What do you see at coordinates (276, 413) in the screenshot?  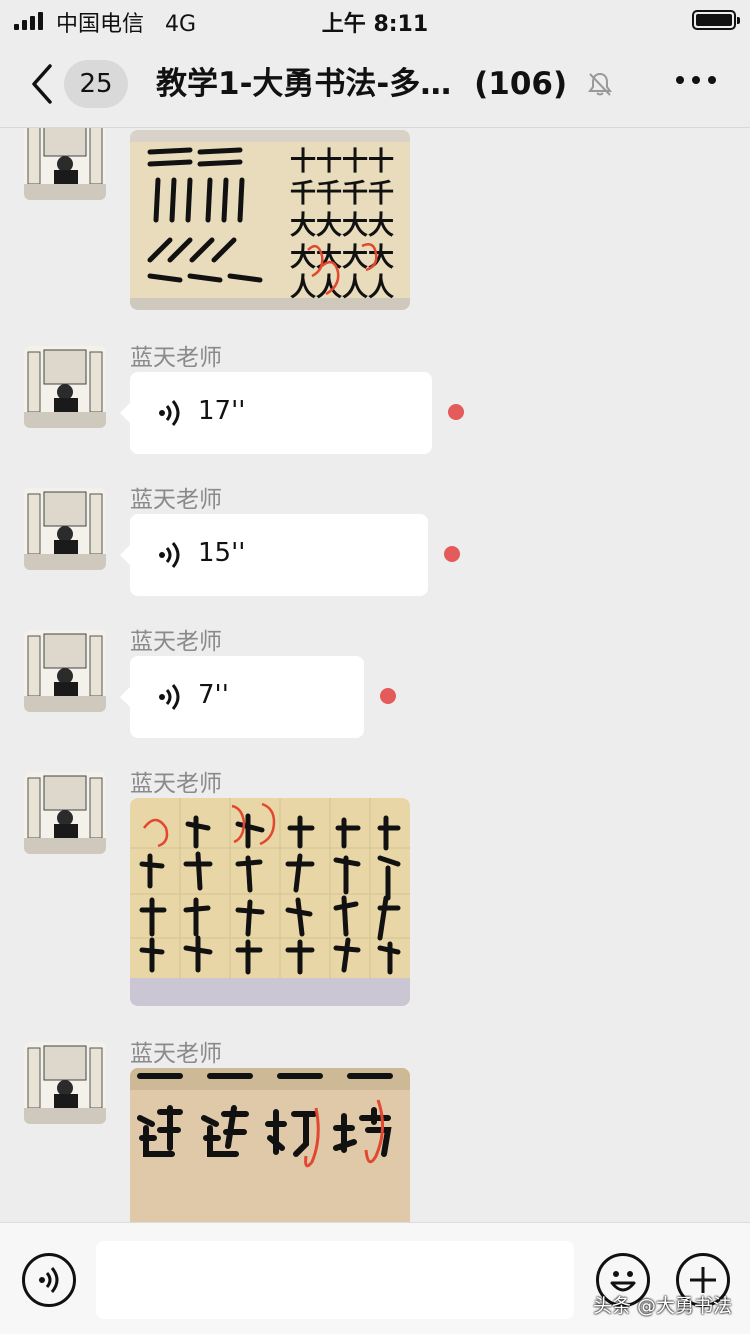 I see `voice-message-bubble: 17''` at bounding box center [276, 413].